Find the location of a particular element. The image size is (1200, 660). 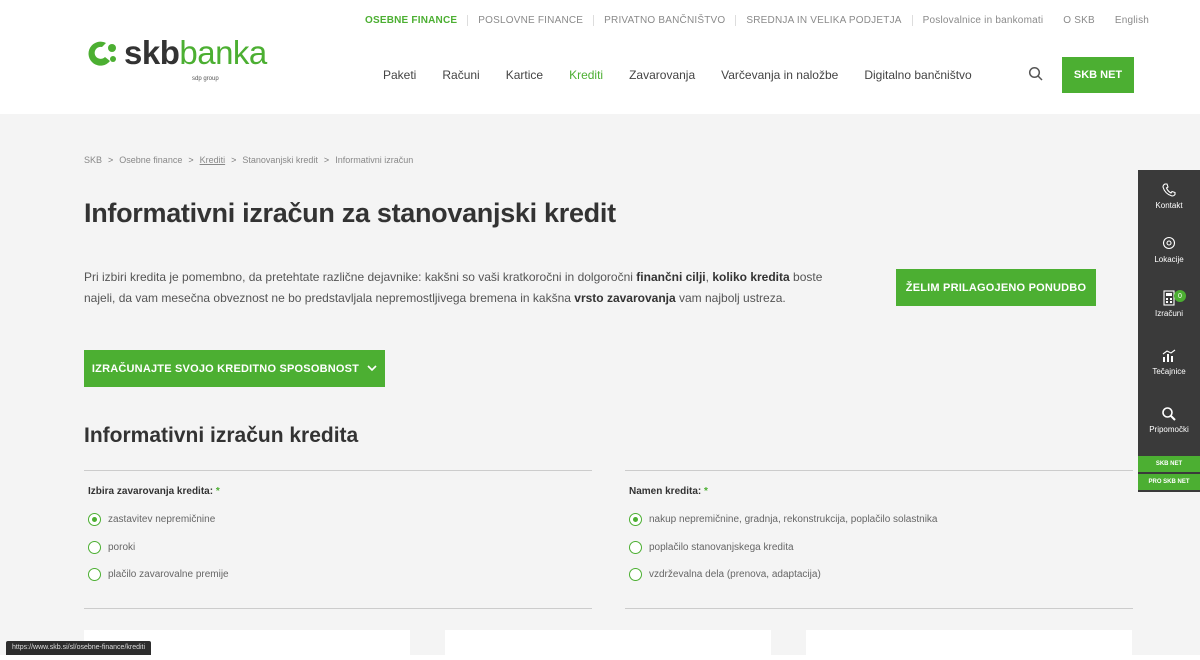

request-offer-button: ŽELIM PRILAGOJENO PONUDBO is located at coordinates (996, 287).